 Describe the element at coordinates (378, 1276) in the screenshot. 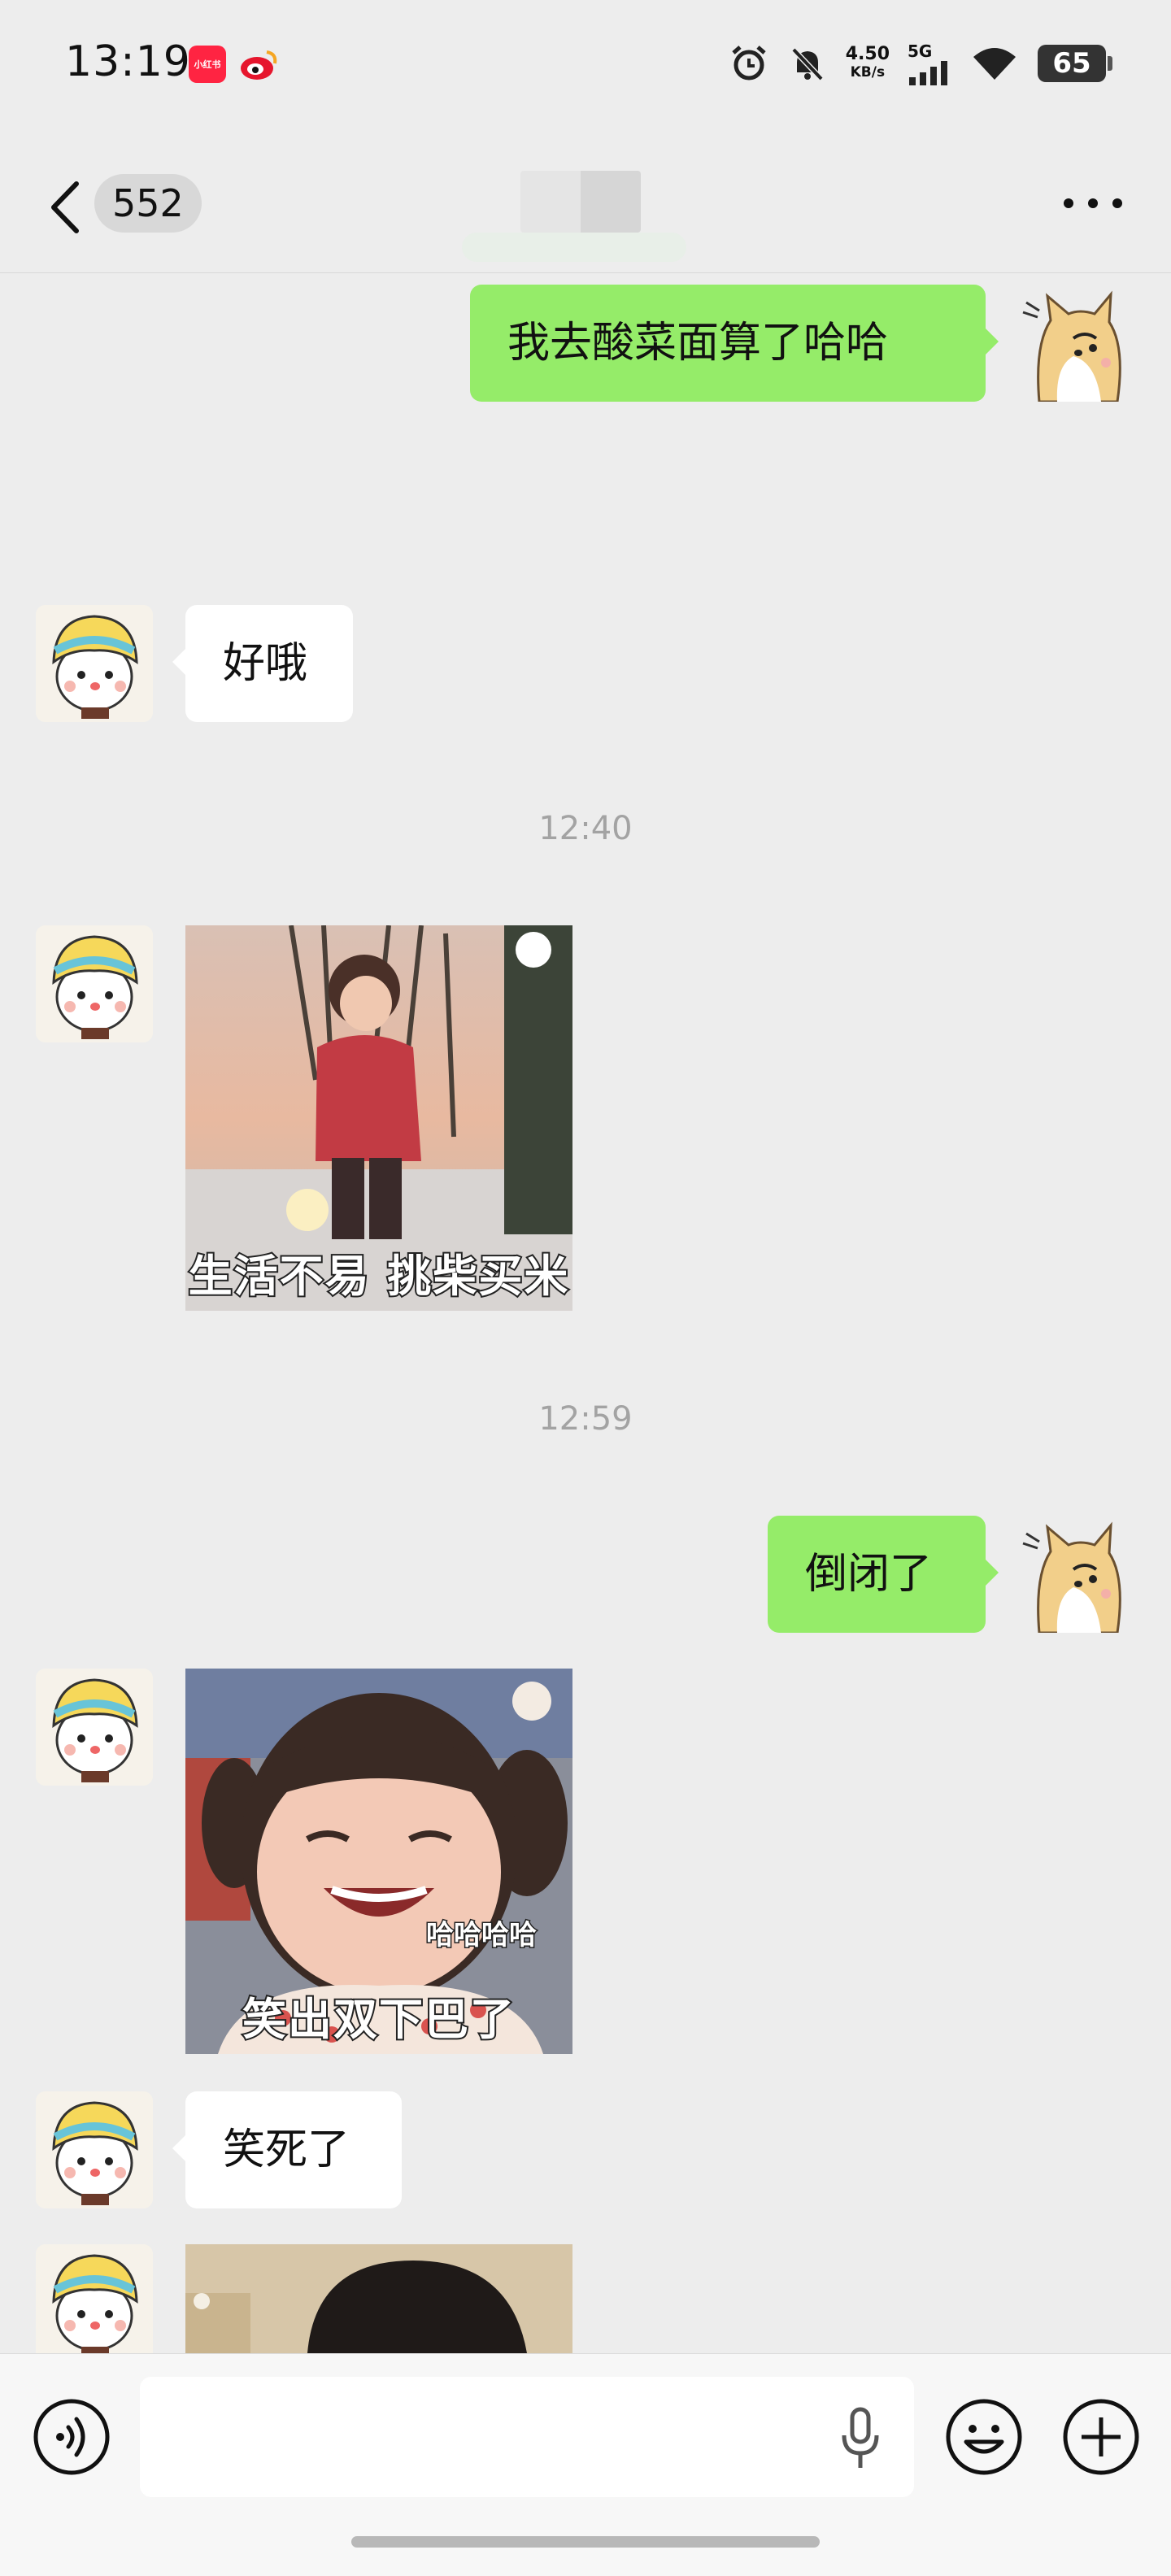

I see `sticker-caption: 生活不易 挑柴买米` at that location.